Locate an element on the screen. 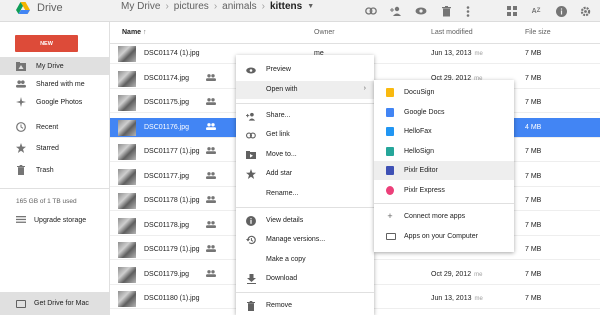 This screenshot has width=600, height=315. settings-icon is located at coordinates (585, 11).